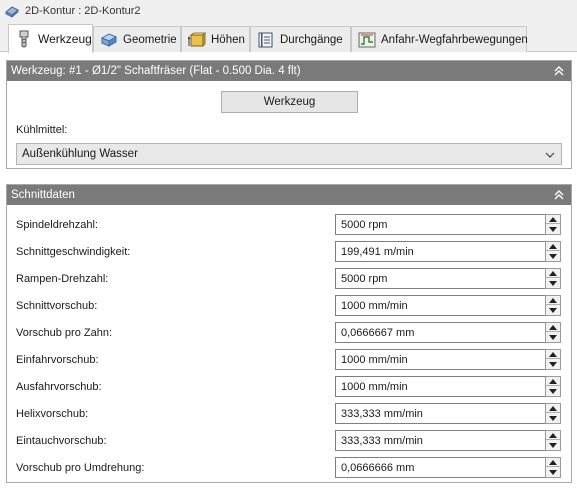 The image size is (577, 494). I want to click on geometry-icon, so click(109, 40).